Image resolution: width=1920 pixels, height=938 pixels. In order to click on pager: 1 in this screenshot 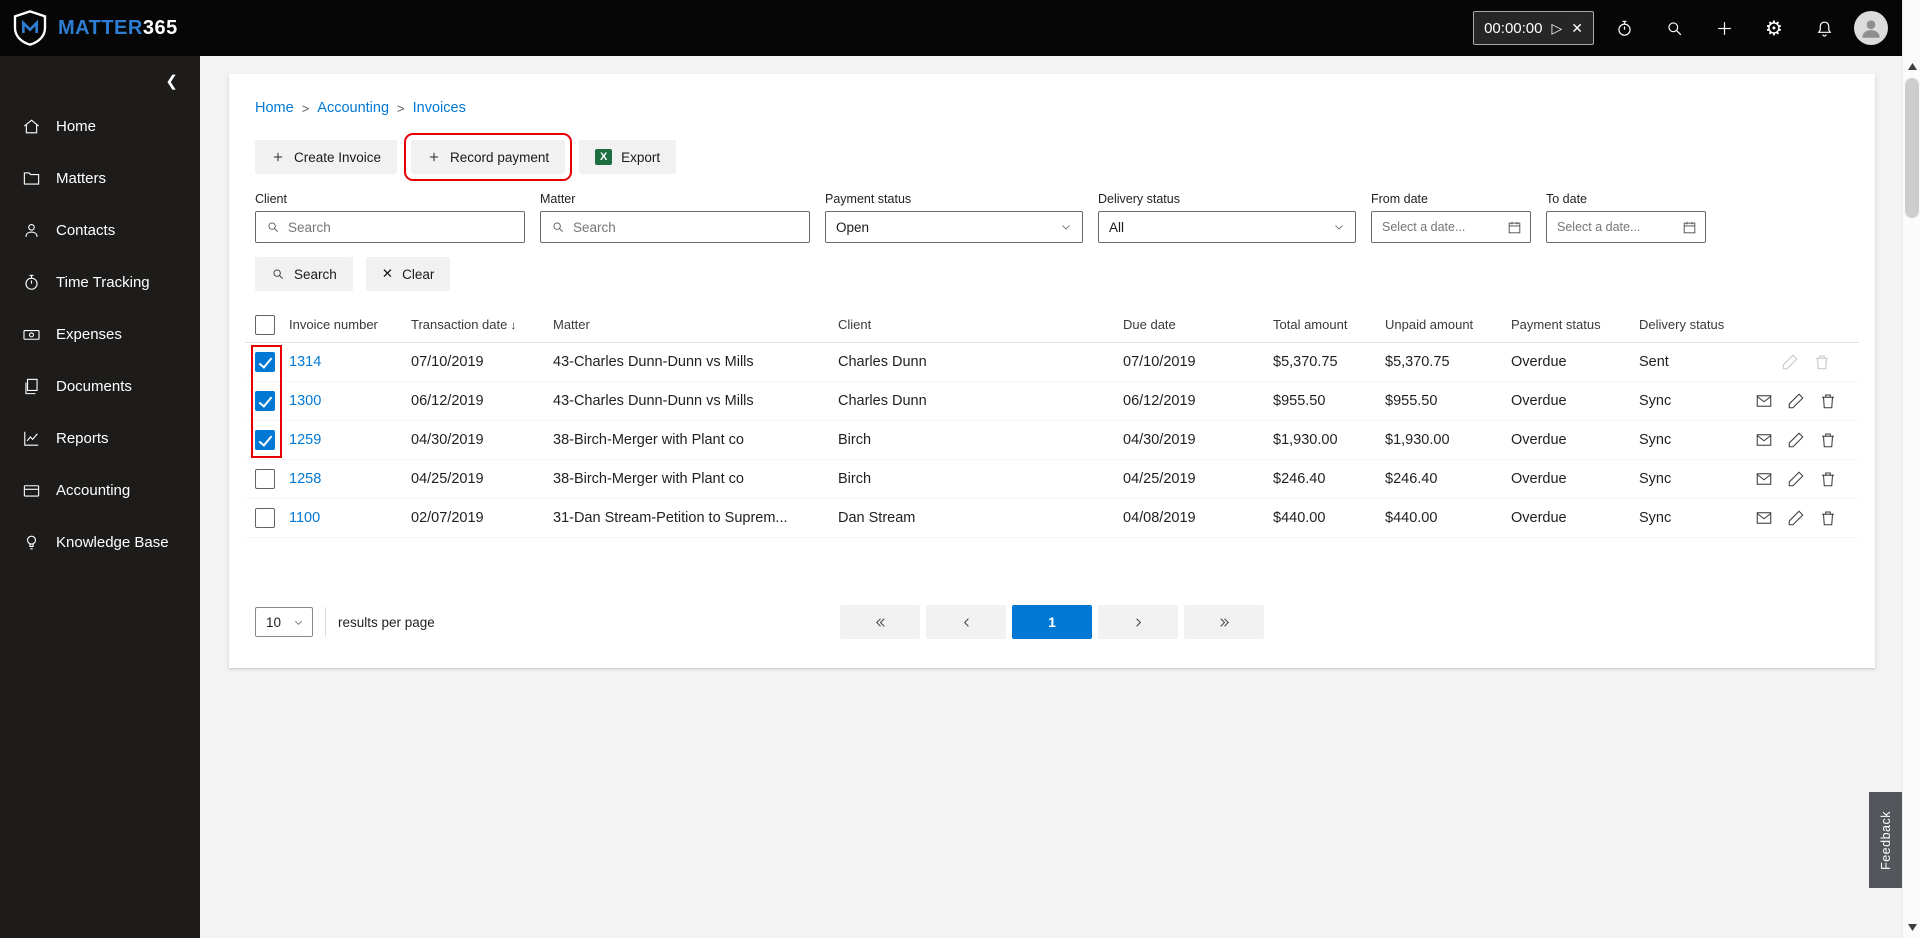, I will do `click(1052, 622)`.